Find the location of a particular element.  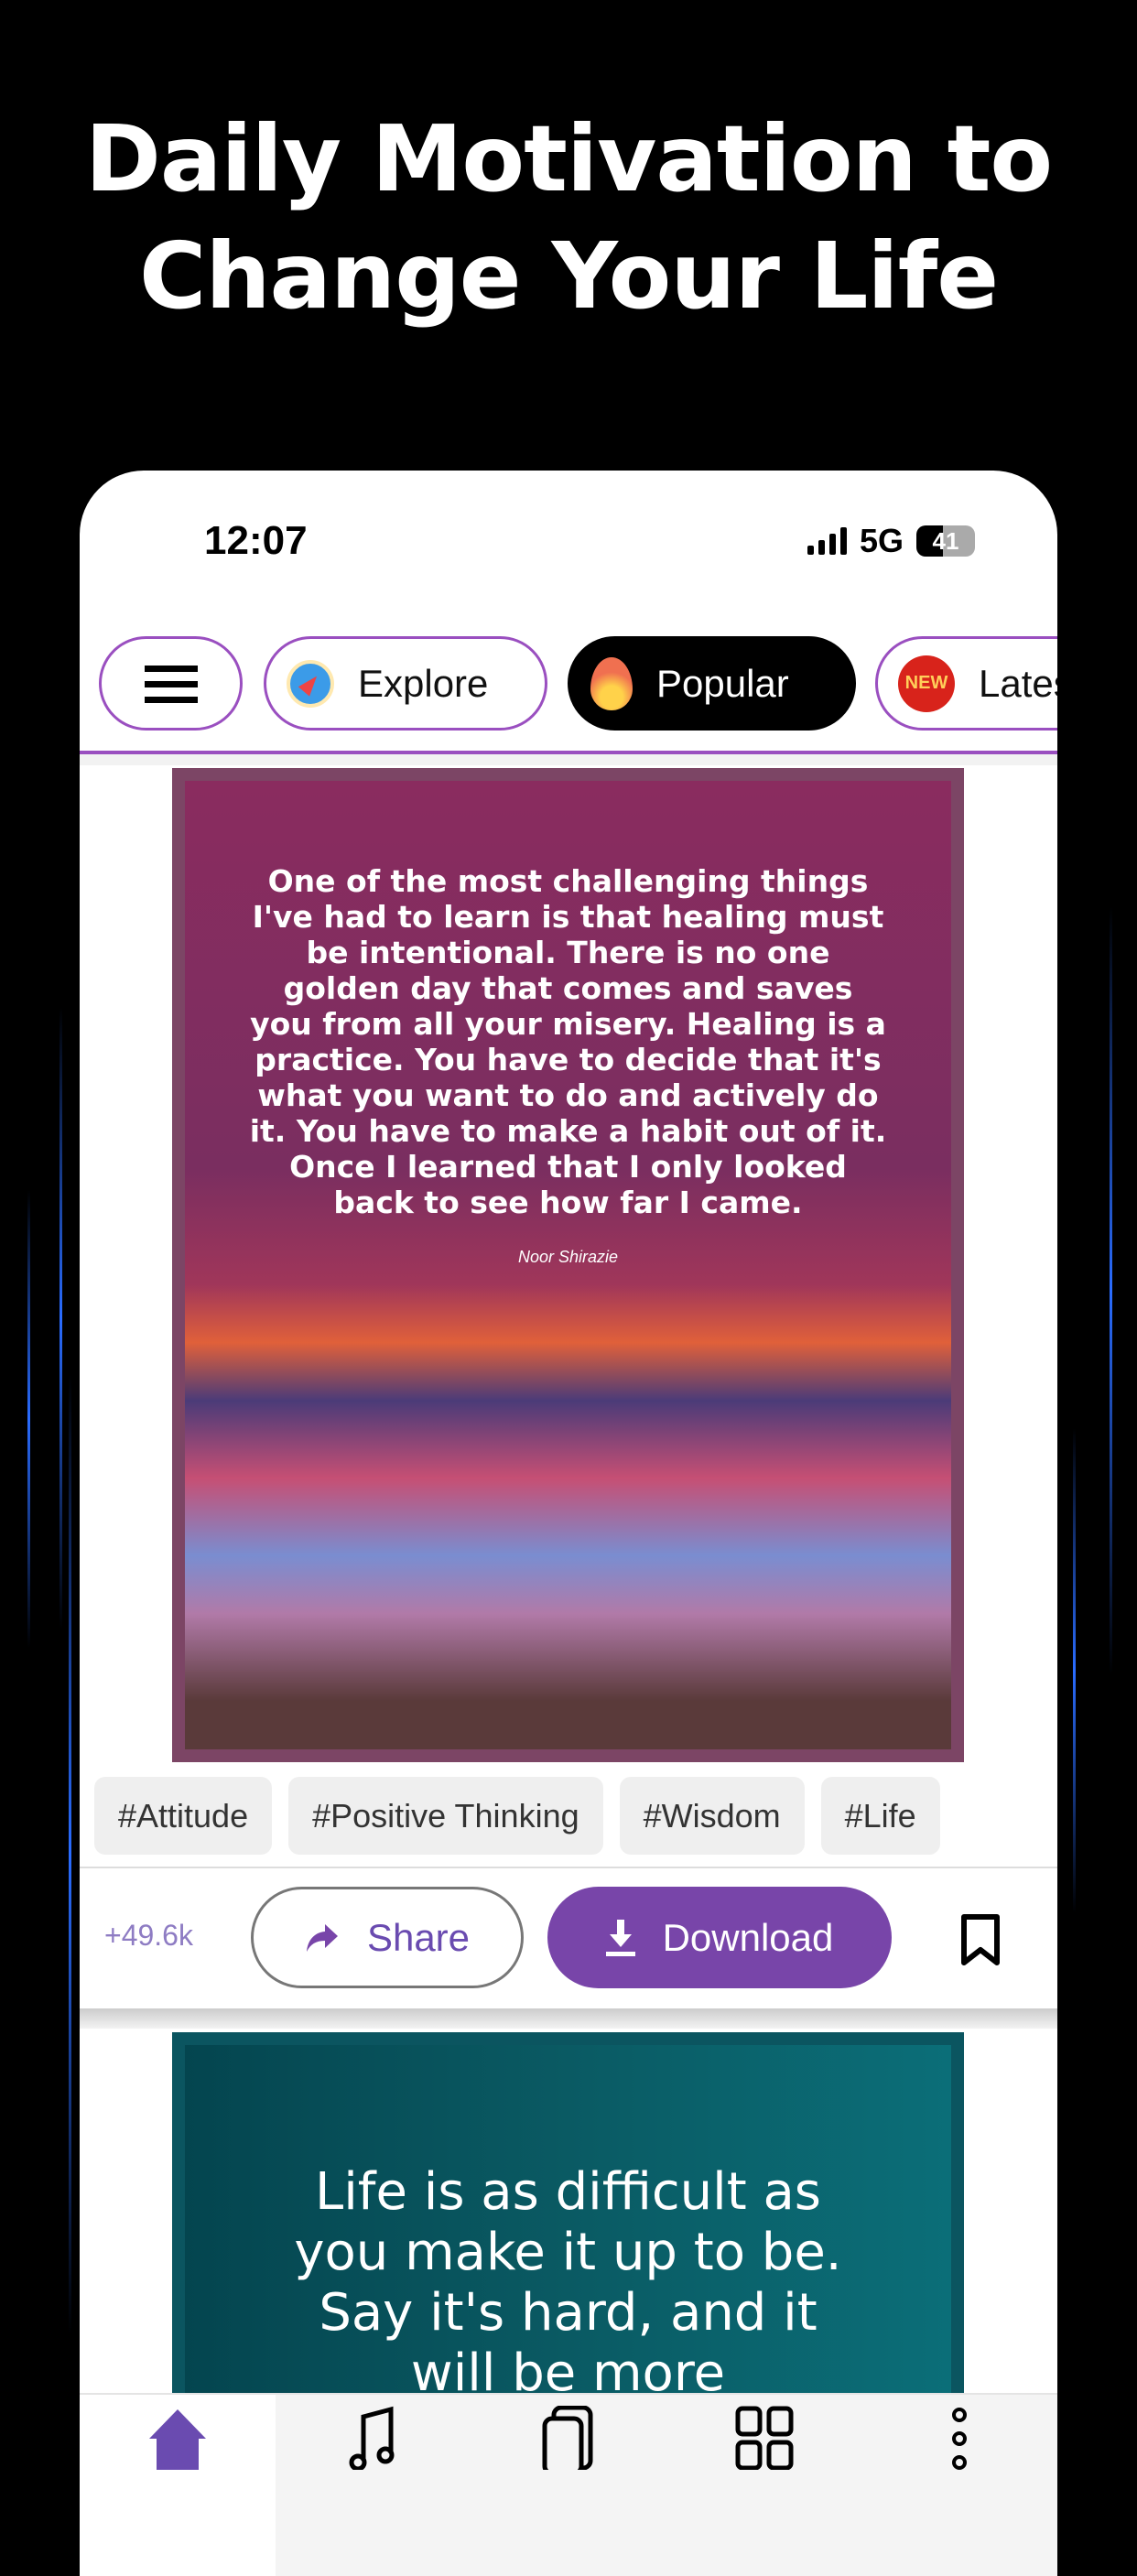

card-separator is located at coordinates (568, 2019).